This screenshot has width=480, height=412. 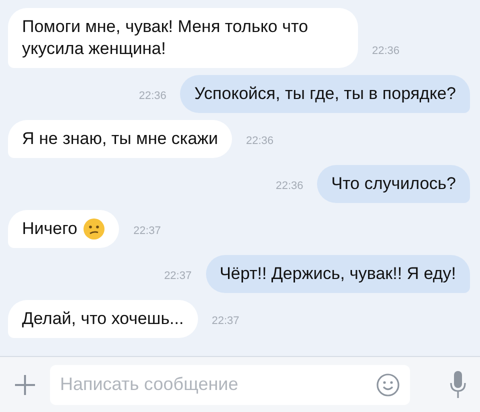 What do you see at coordinates (166, 38) in the screenshot?
I see `message-text: Помоги мне, чувак! Меня только что укусила женщина!` at bounding box center [166, 38].